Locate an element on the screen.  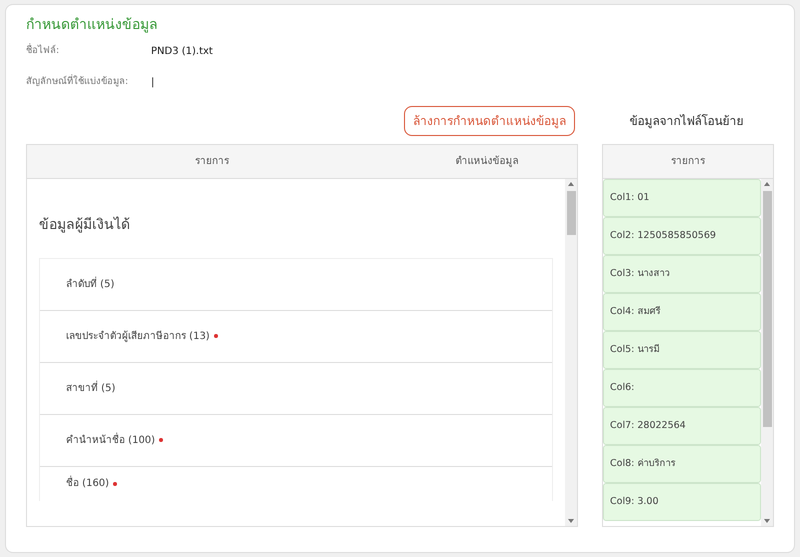
file-column-item: Col3: นางสาว is located at coordinates (682, 273).